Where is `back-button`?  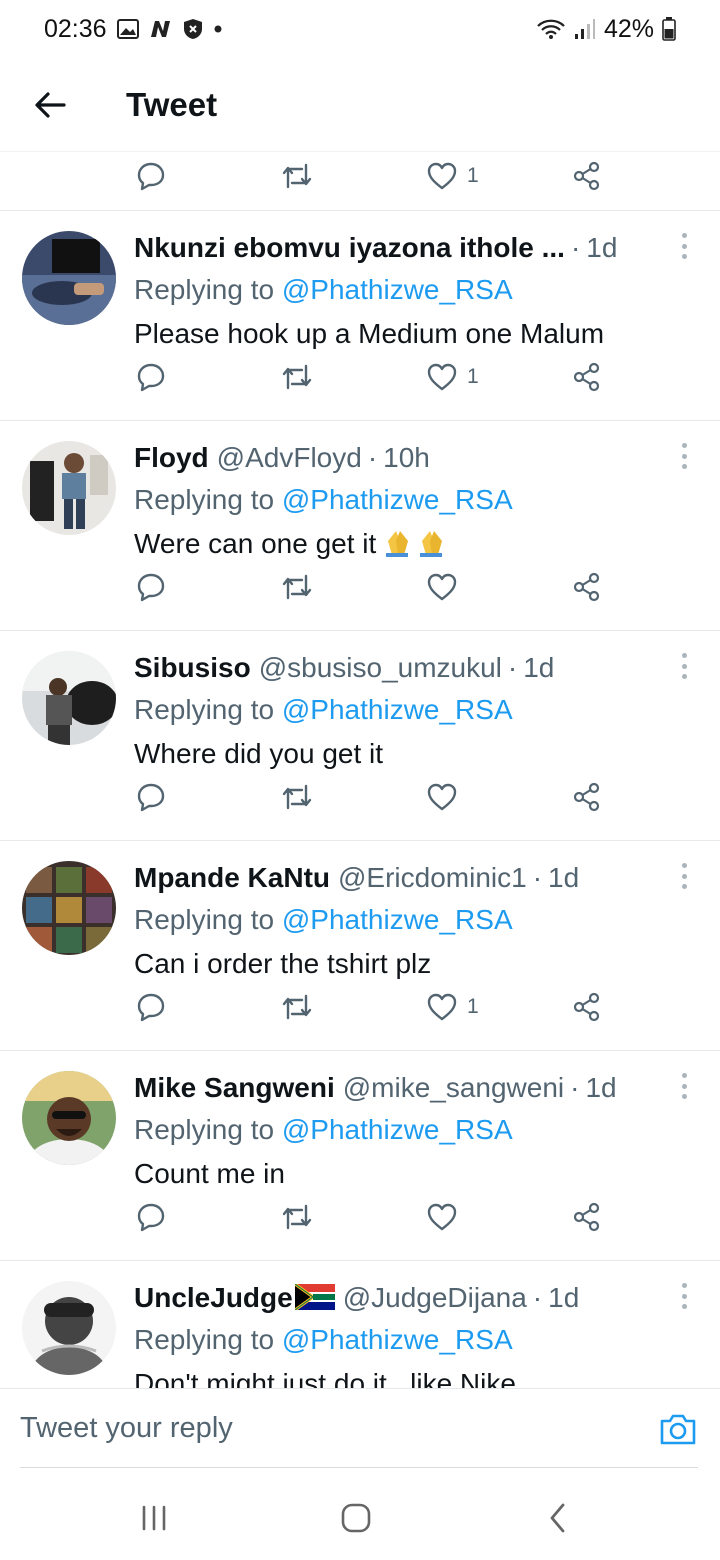
back-button is located at coordinates (50, 105).